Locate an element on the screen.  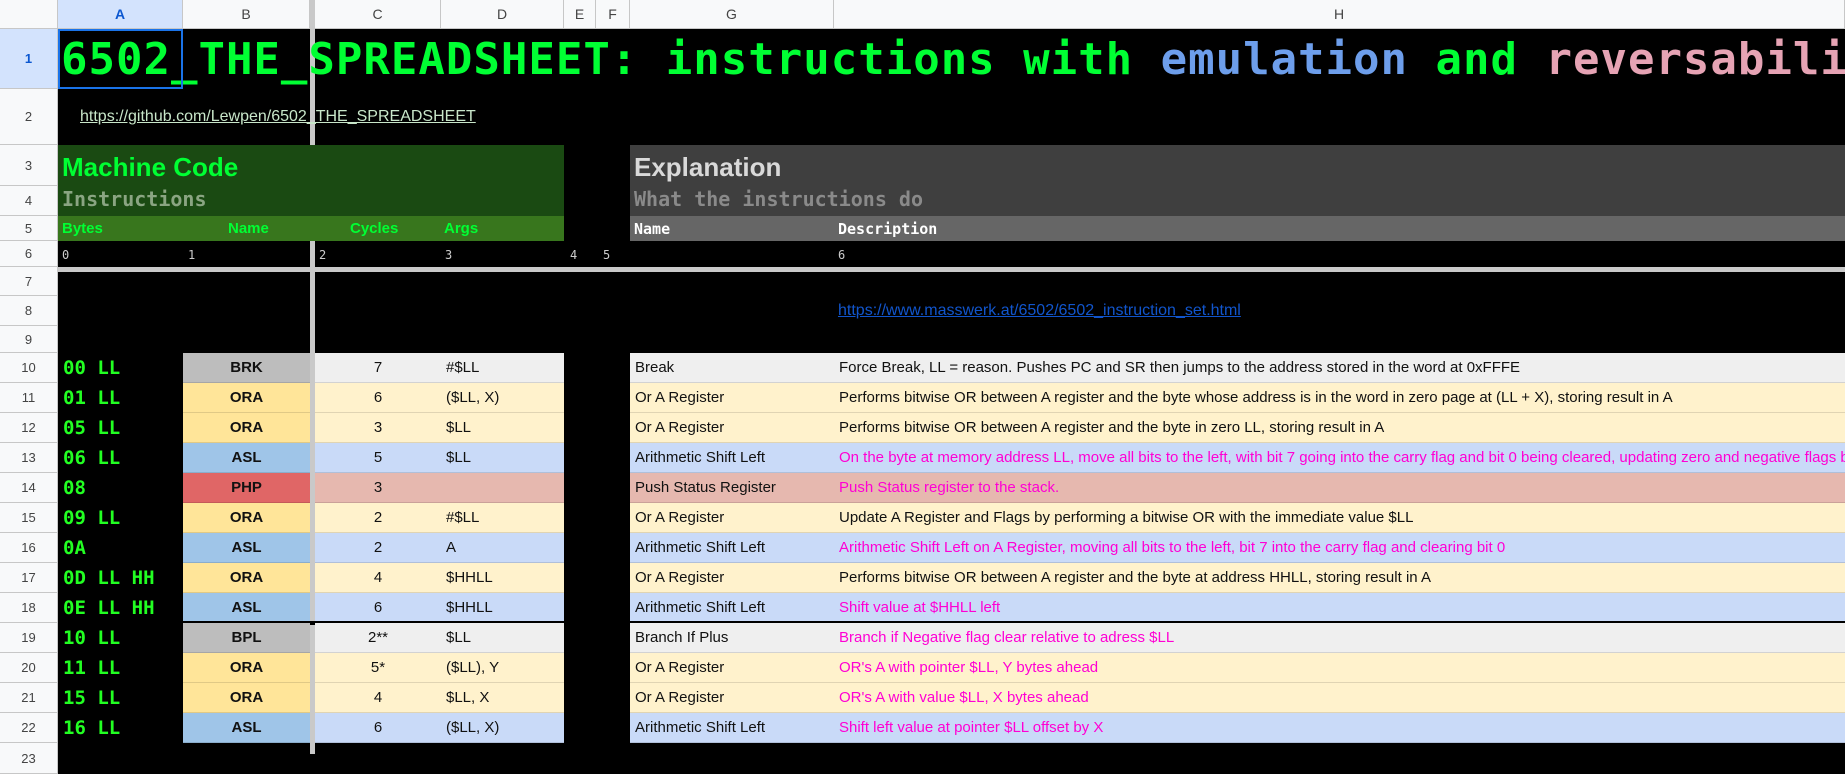
instruction-description: Shift value at $HHLL left is located at coordinates (1339, 608).